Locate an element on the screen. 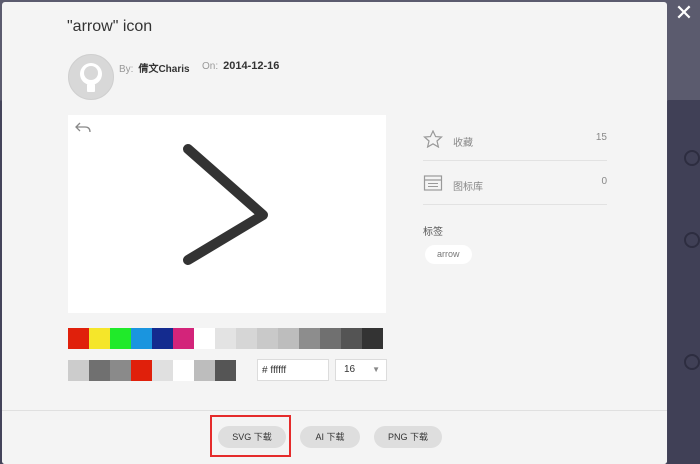 Image resolution: width=700 pixels, height=464 pixels. author-label: By: is located at coordinates (126, 69).